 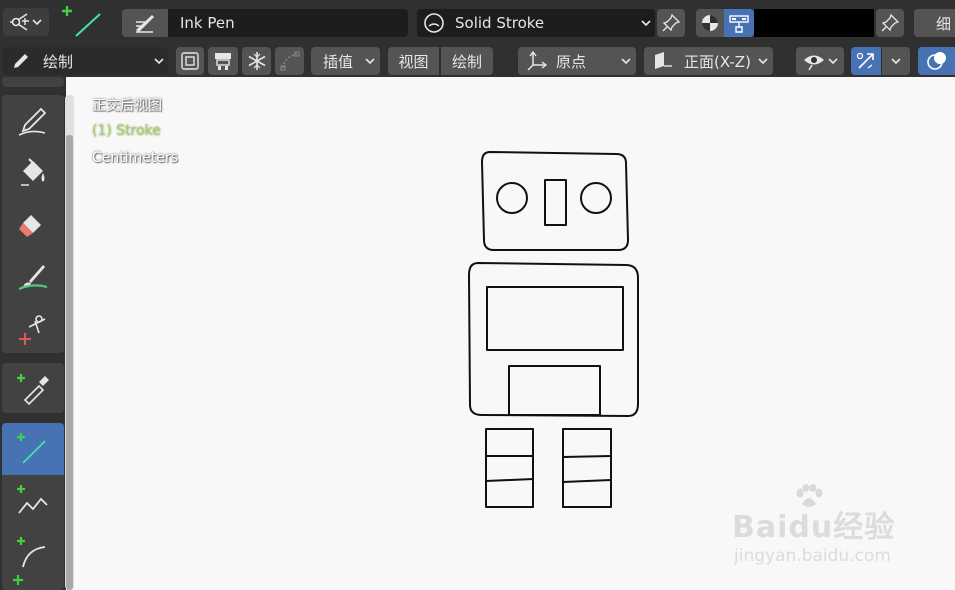 I want to click on tool-curve-partial, so click(x=33, y=581).